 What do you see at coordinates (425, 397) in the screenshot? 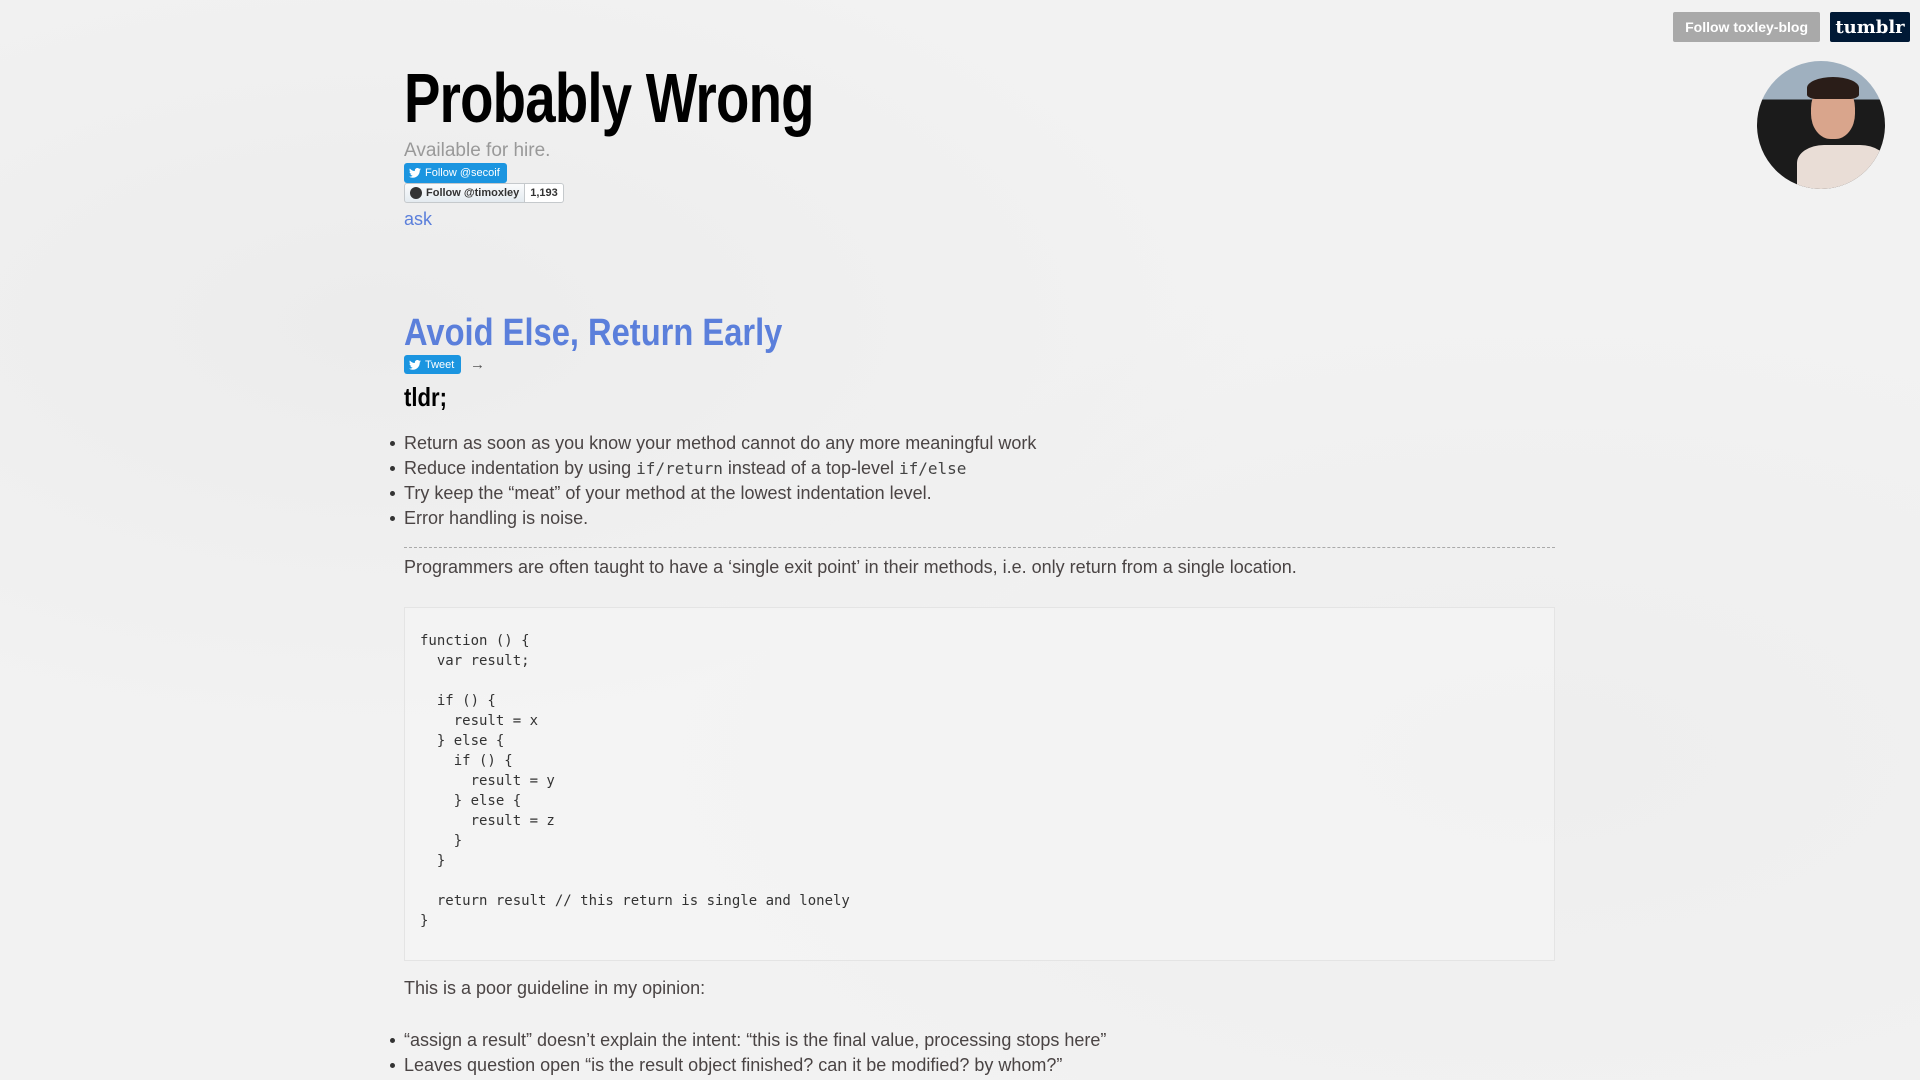
I see `tldr-heading: tldr;` at bounding box center [425, 397].